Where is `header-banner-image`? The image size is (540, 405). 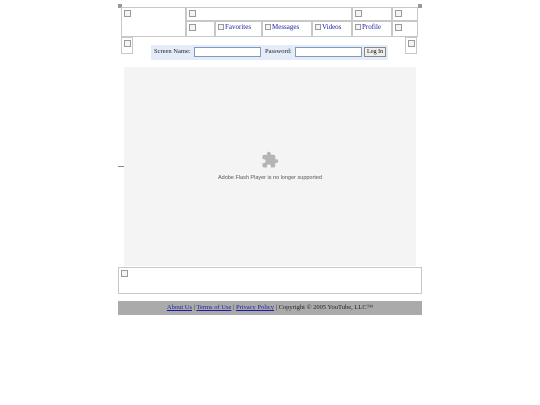
header-banner-image is located at coordinates (269, 14).